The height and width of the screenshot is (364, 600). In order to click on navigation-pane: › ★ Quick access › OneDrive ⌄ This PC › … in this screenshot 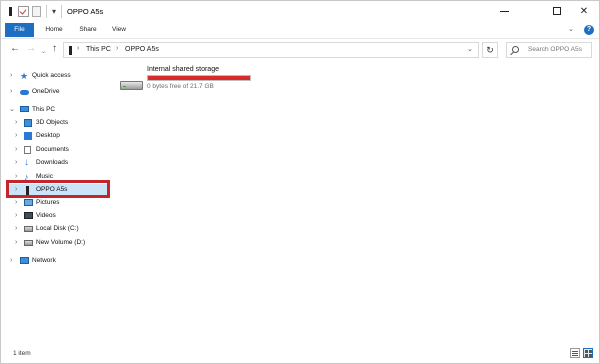, I will do `click(57, 202)`.